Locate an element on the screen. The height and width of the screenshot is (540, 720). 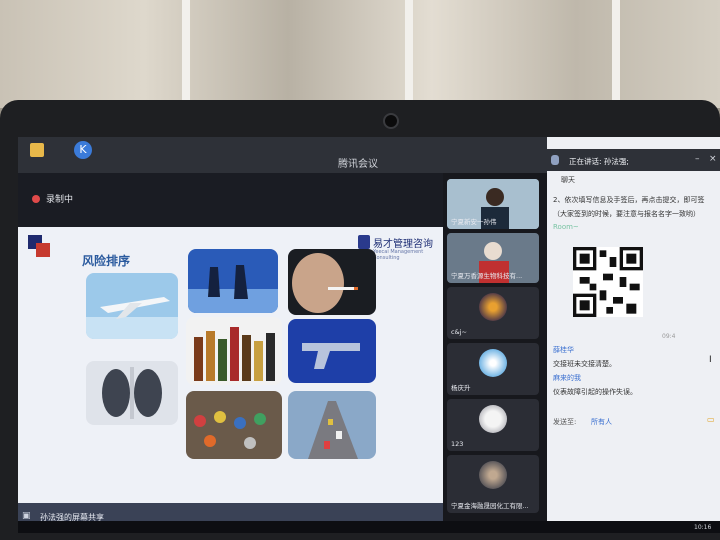
minimize-icon: – is located at coordinates (697, 159).